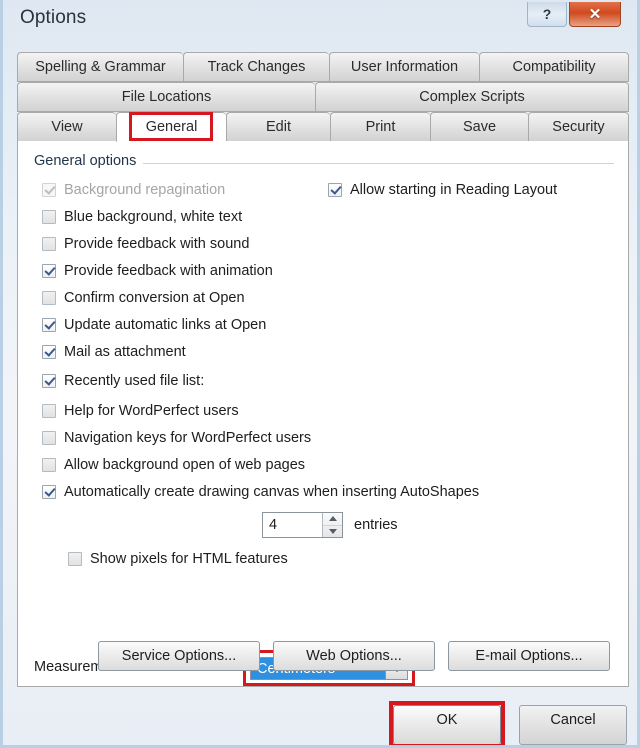  What do you see at coordinates (53, 17) in the screenshot?
I see `window-title: Options` at bounding box center [53, 17].